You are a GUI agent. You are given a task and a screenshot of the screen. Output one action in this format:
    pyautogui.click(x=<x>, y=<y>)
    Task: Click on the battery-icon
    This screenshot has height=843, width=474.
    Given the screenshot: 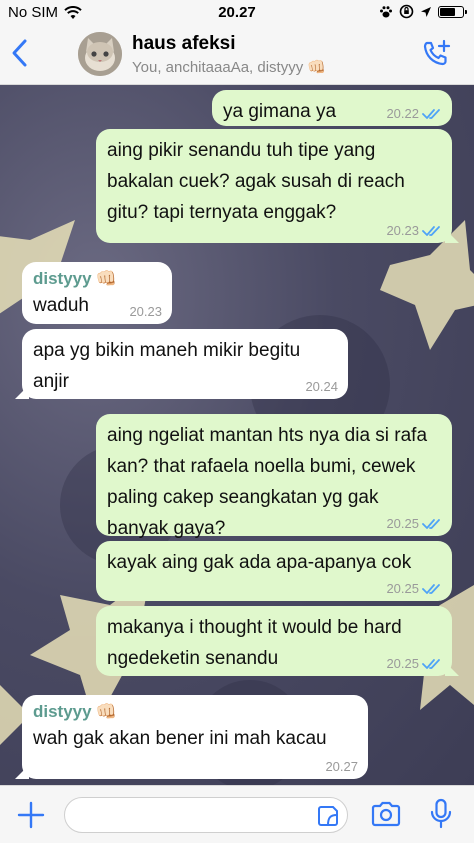 What is the action you would take?
    pyautogui.click(x=452, y=11)
    